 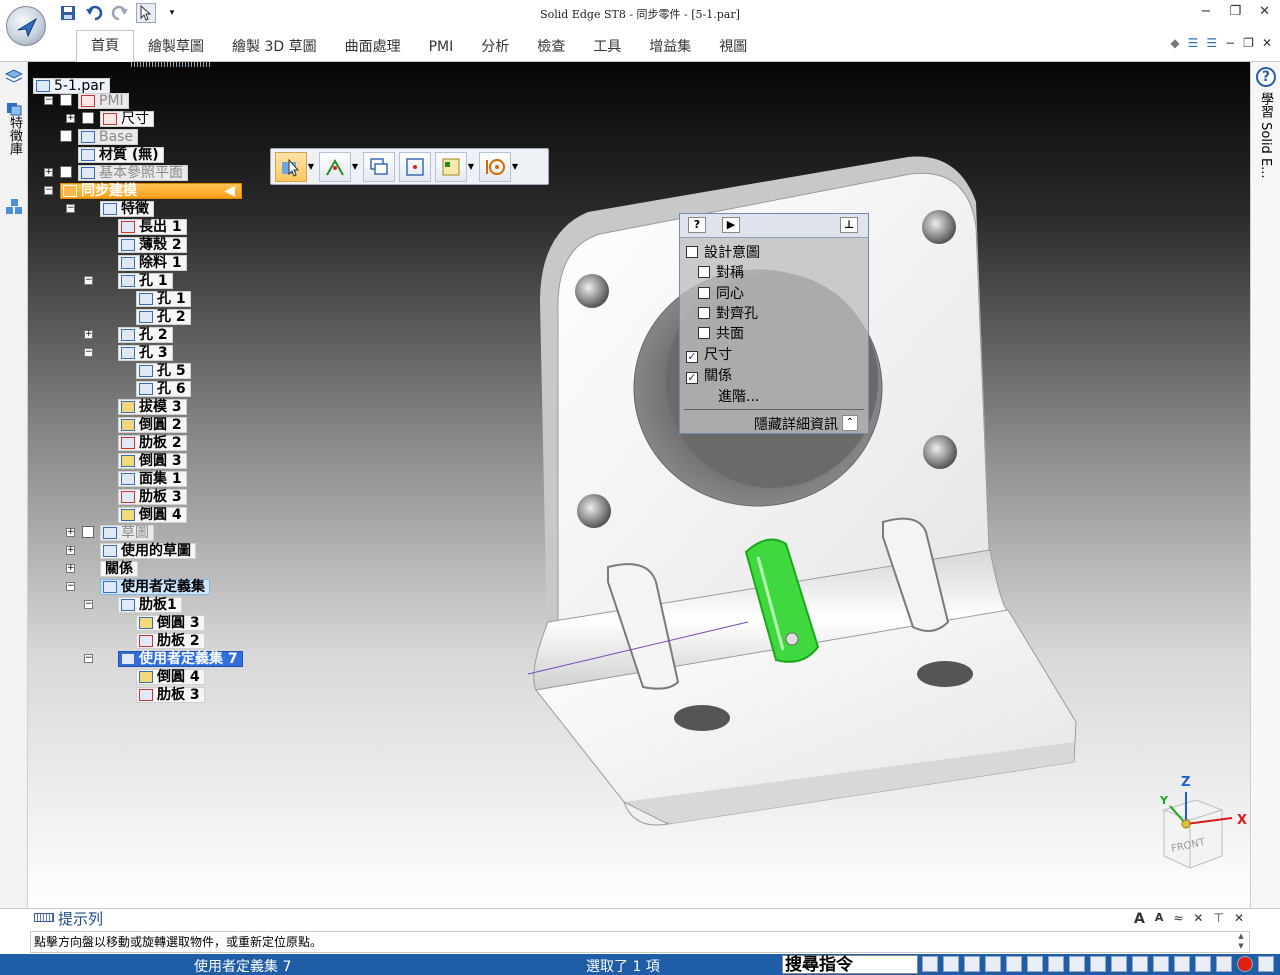 I want to click on decrease-font-button: A, so click(x=1159, y=919).